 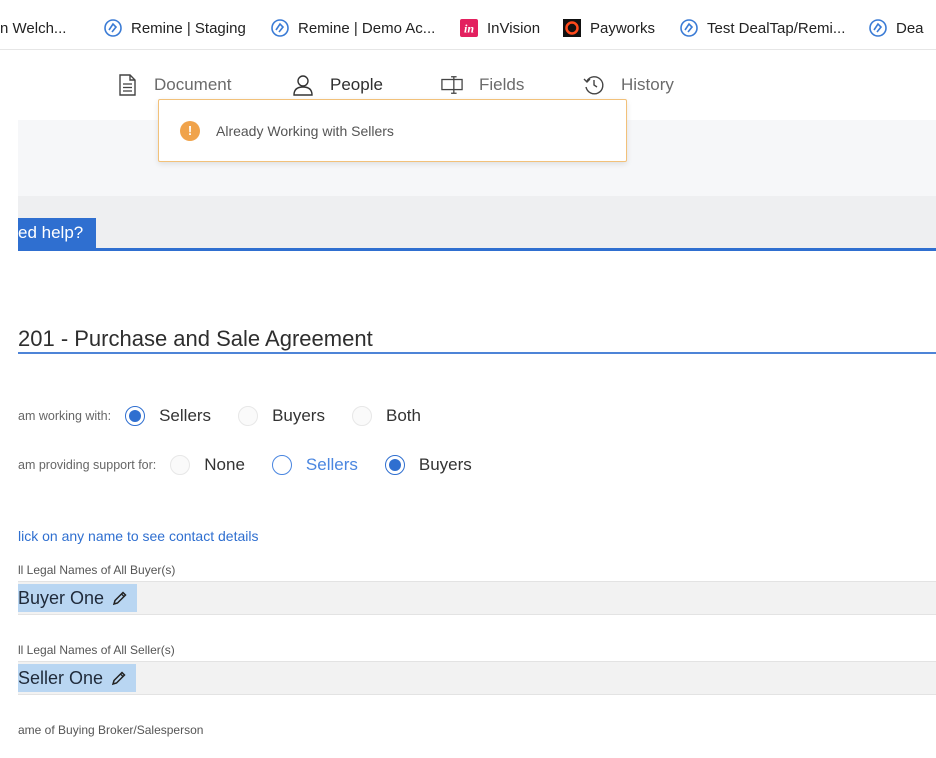 I want to click on buyer-name: Buyer One, so click(x=61, y=598).